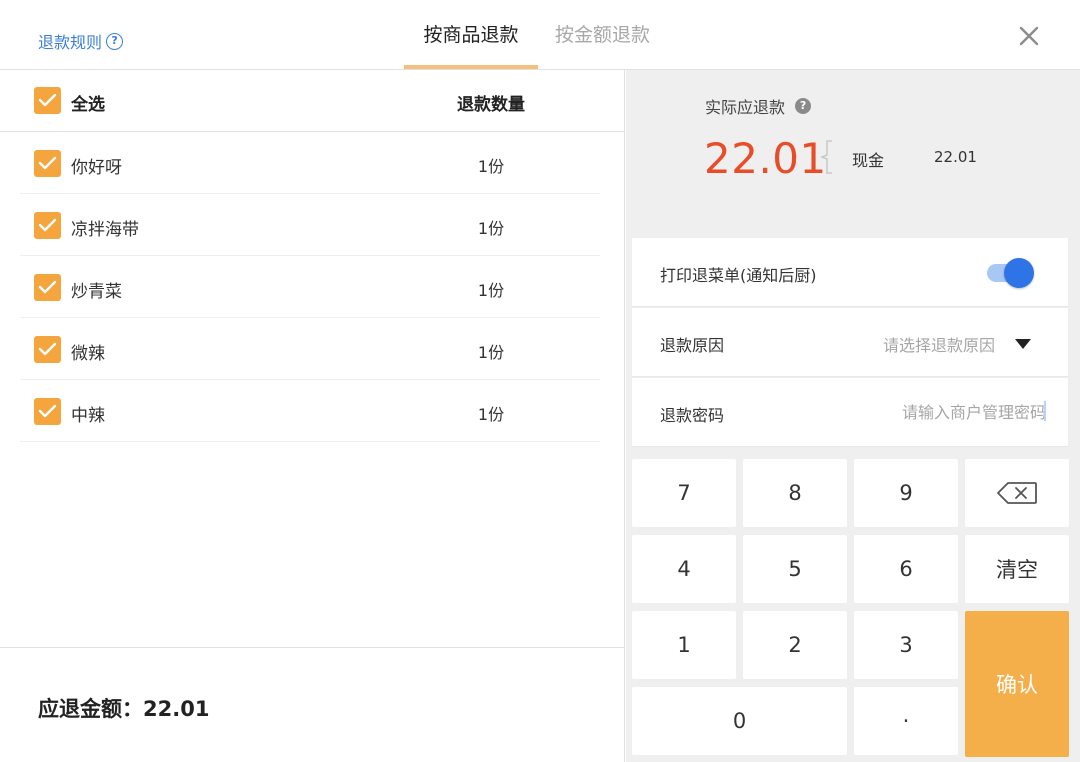  Describe the element at coordinates (115, 41) in the screenshot. I see `question-circle-icon: ?` at that location.